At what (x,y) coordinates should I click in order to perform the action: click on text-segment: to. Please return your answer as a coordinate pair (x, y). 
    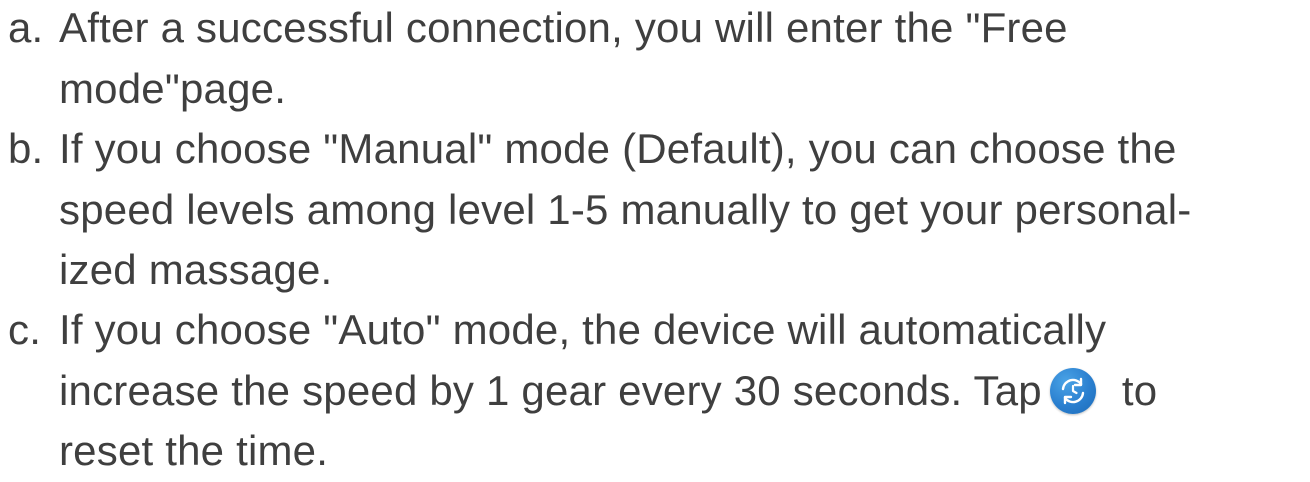
    Looking at the image, I should click on (1139, 390).